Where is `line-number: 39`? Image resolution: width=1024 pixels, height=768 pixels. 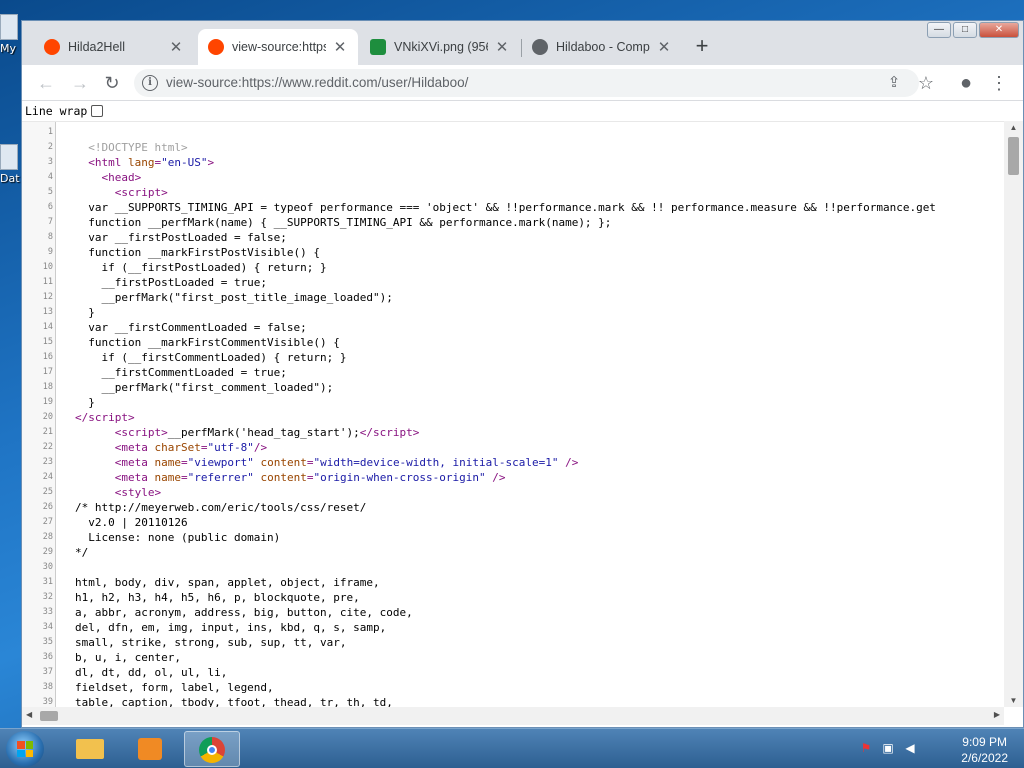
line-number: 39 is located at coordinates (47, 702).